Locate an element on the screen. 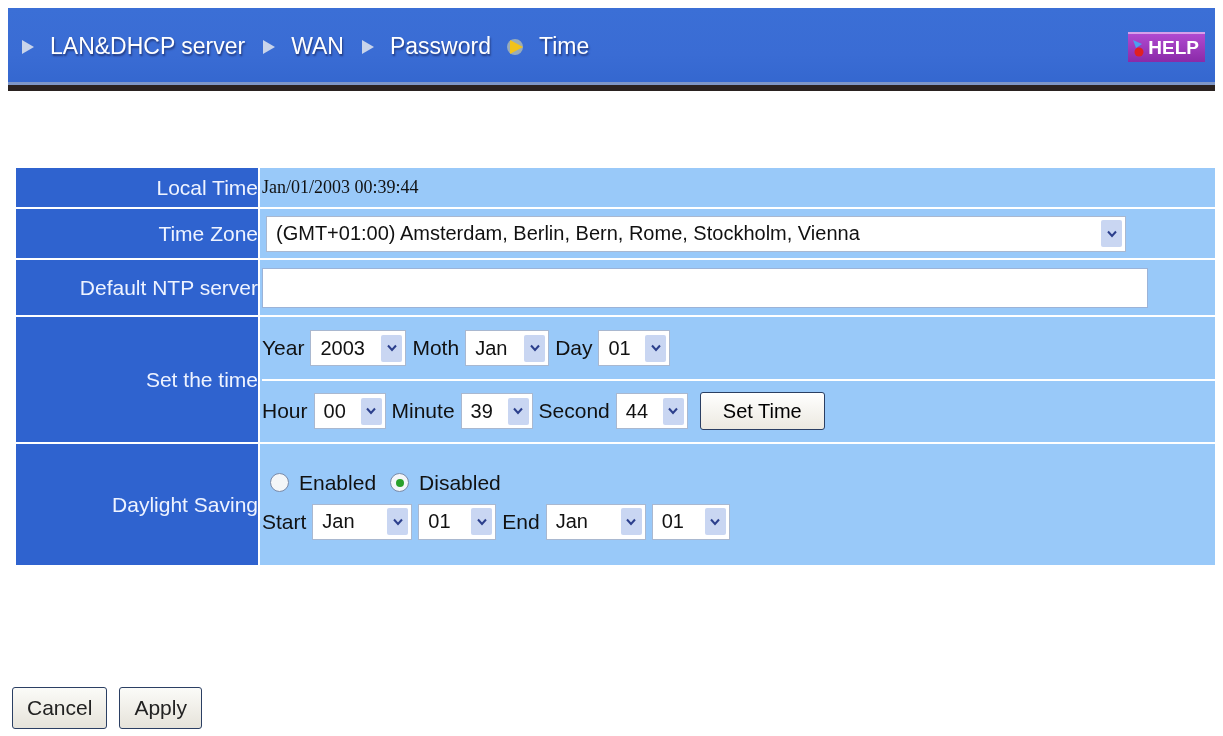  select-field: 39 is located at coordinates (496, 411).